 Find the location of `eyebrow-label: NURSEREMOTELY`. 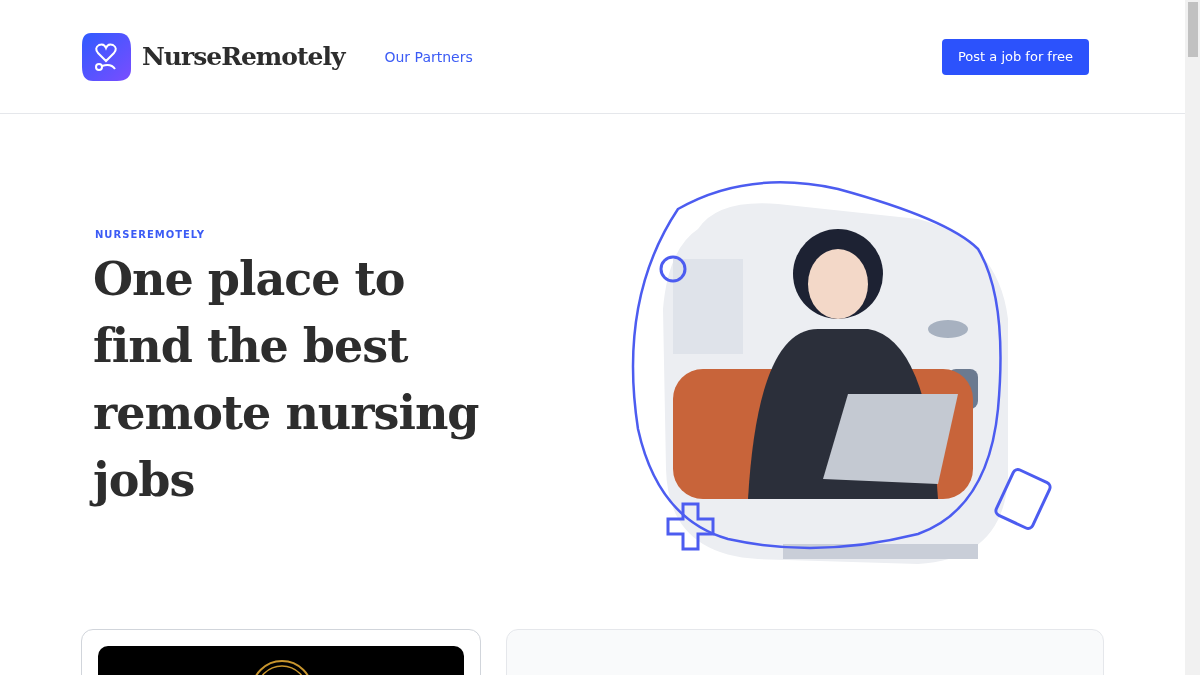

eyebrow-label: NURSEREMOTELY is located at coordinates (150, 234).